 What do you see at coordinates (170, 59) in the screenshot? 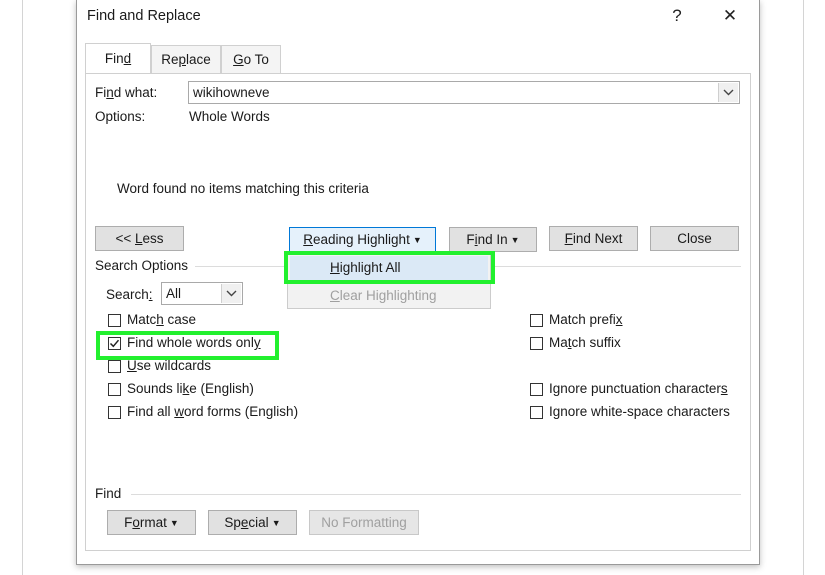
I see `tab-replace-text: Re` at bounding box center [170, 59].